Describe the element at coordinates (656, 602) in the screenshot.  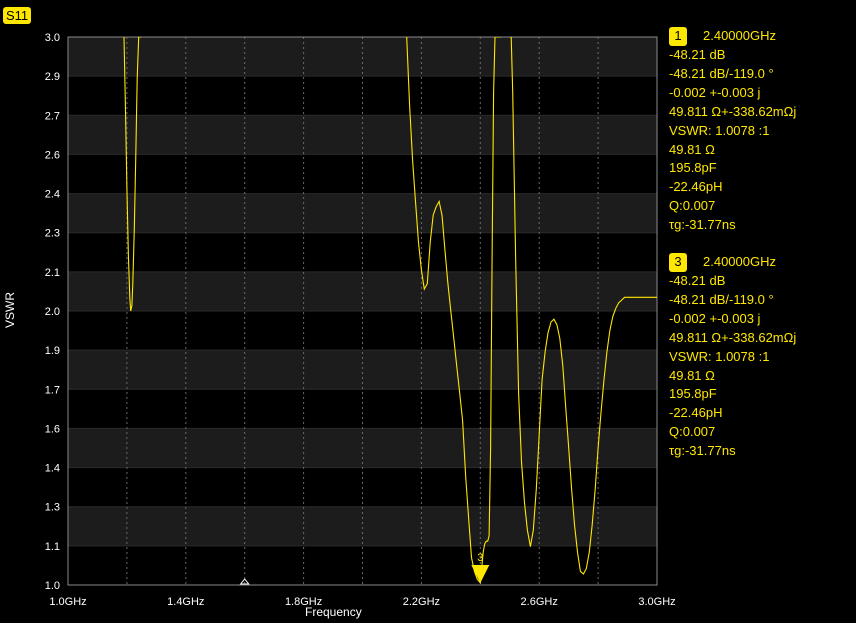
I see `x-tick-label: 3.0GHz` at that location.